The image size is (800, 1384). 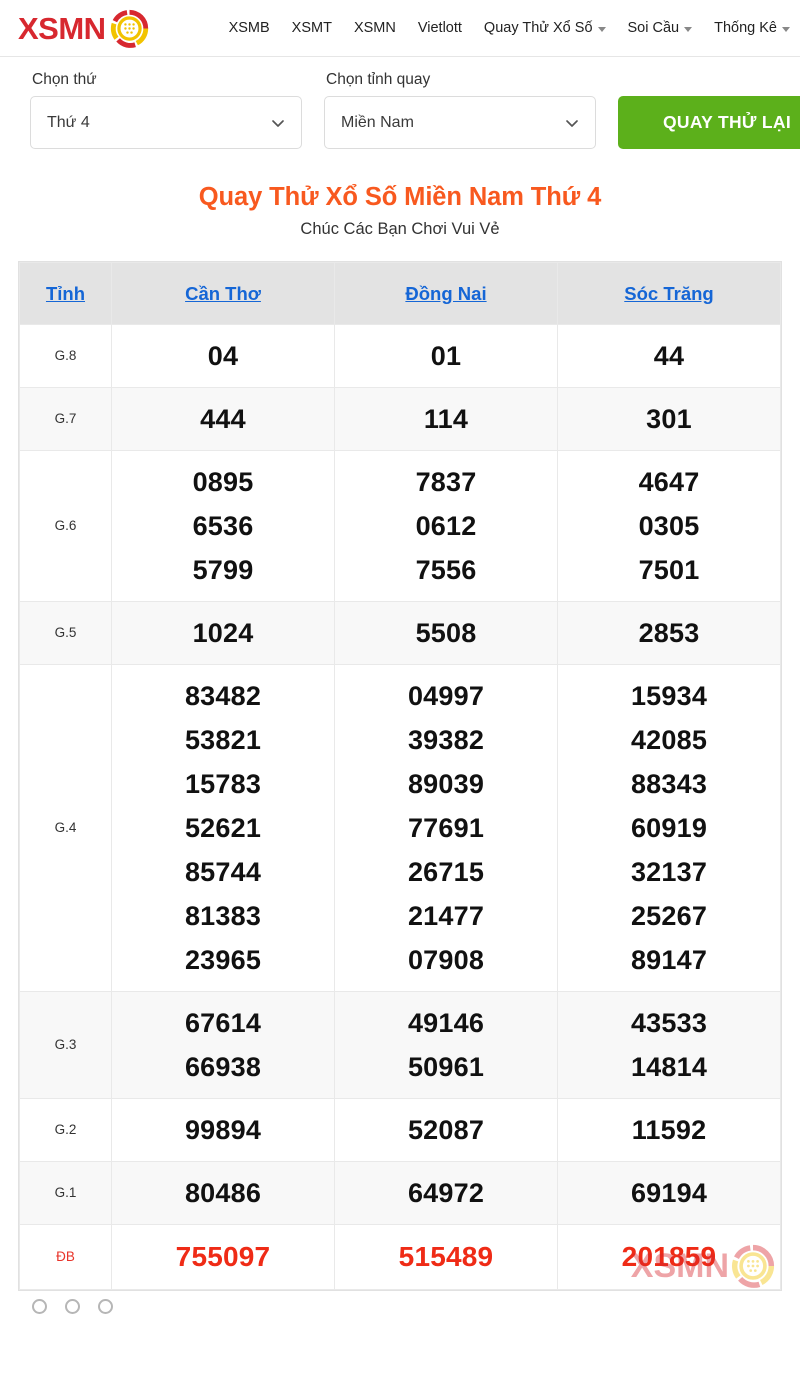 I want to click on prize-label: G.2, so click(x=65, y=1129).